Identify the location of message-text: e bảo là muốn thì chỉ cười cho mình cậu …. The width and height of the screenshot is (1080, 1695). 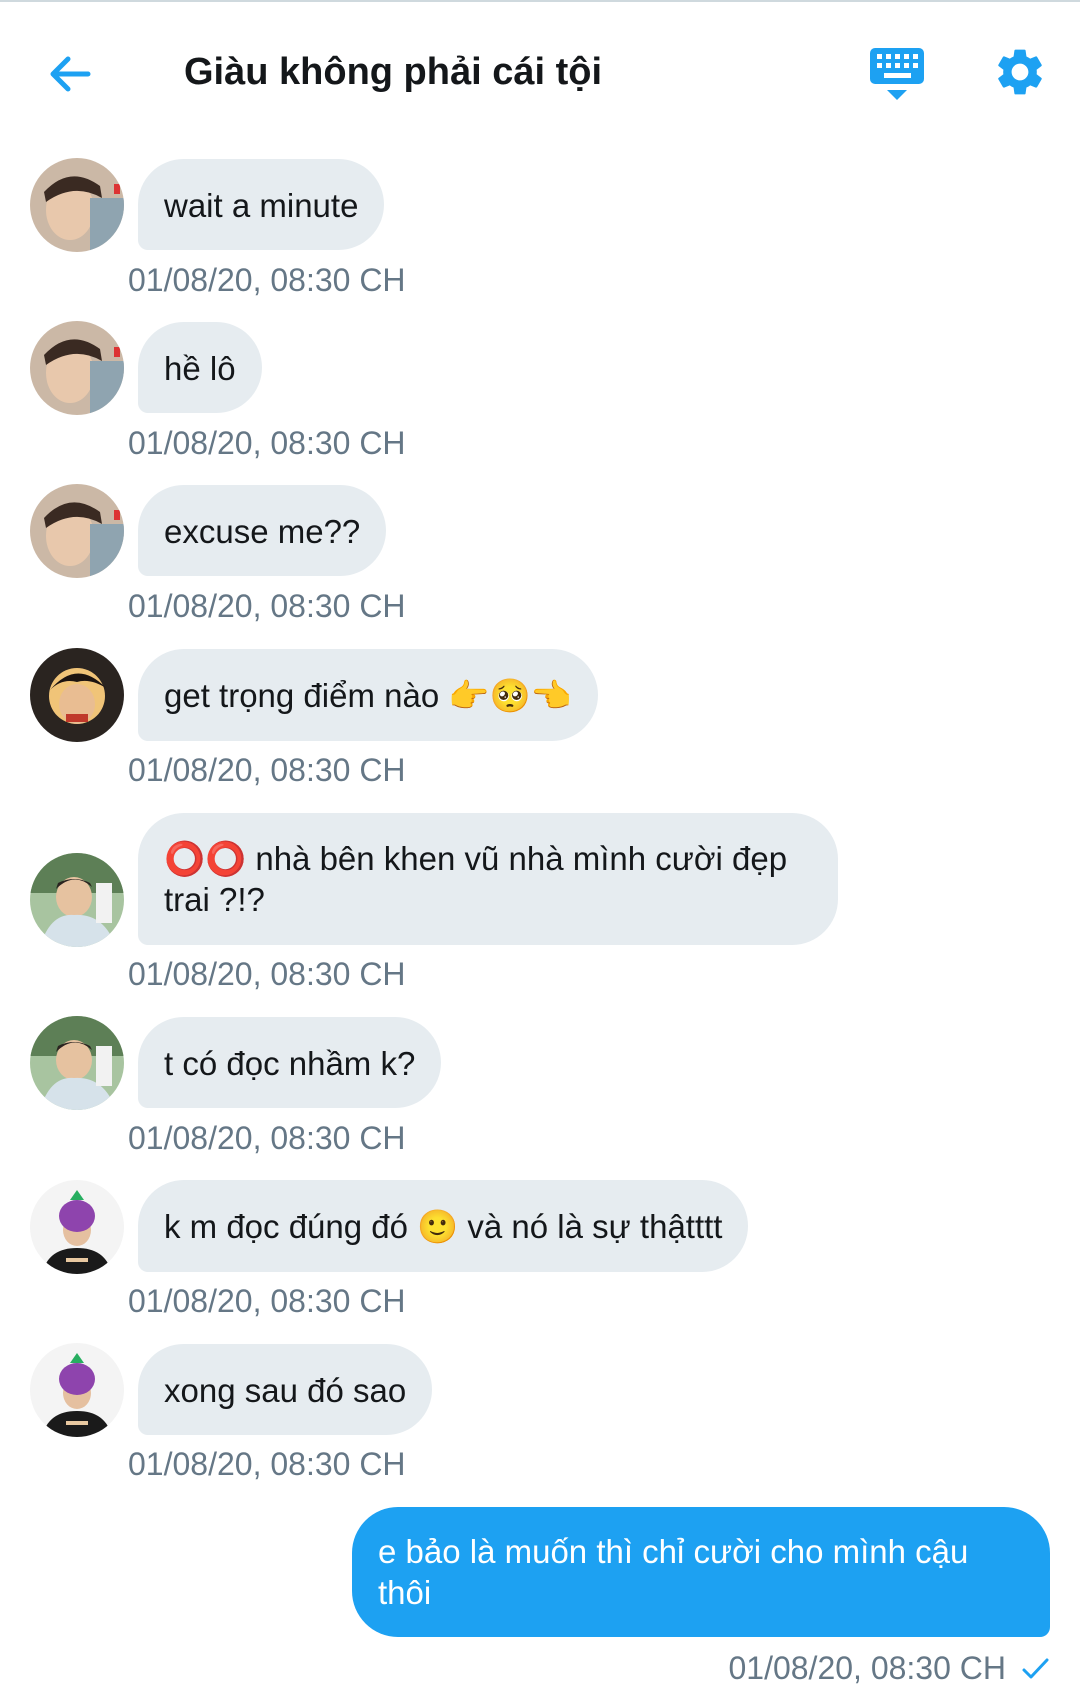
(673, 1572).